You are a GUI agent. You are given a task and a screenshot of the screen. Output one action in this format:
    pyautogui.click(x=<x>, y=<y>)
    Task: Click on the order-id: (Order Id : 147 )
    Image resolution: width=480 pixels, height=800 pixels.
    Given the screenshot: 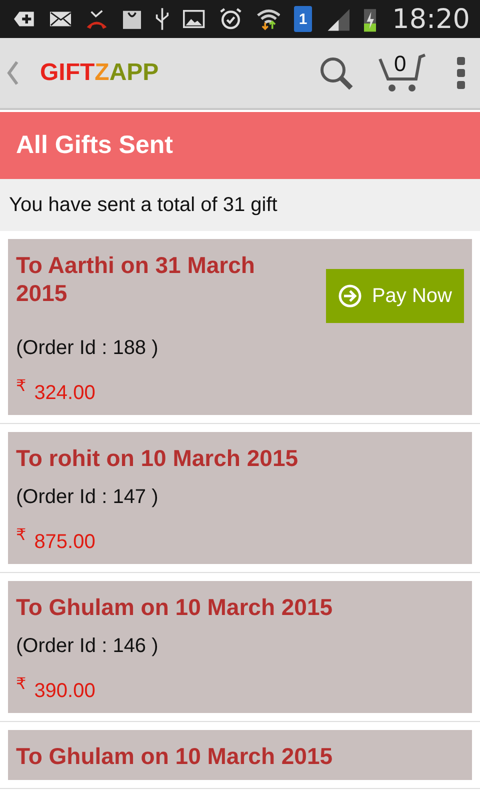 What is the action you would take?
    pyautogui.click(x=88, y=497)
    